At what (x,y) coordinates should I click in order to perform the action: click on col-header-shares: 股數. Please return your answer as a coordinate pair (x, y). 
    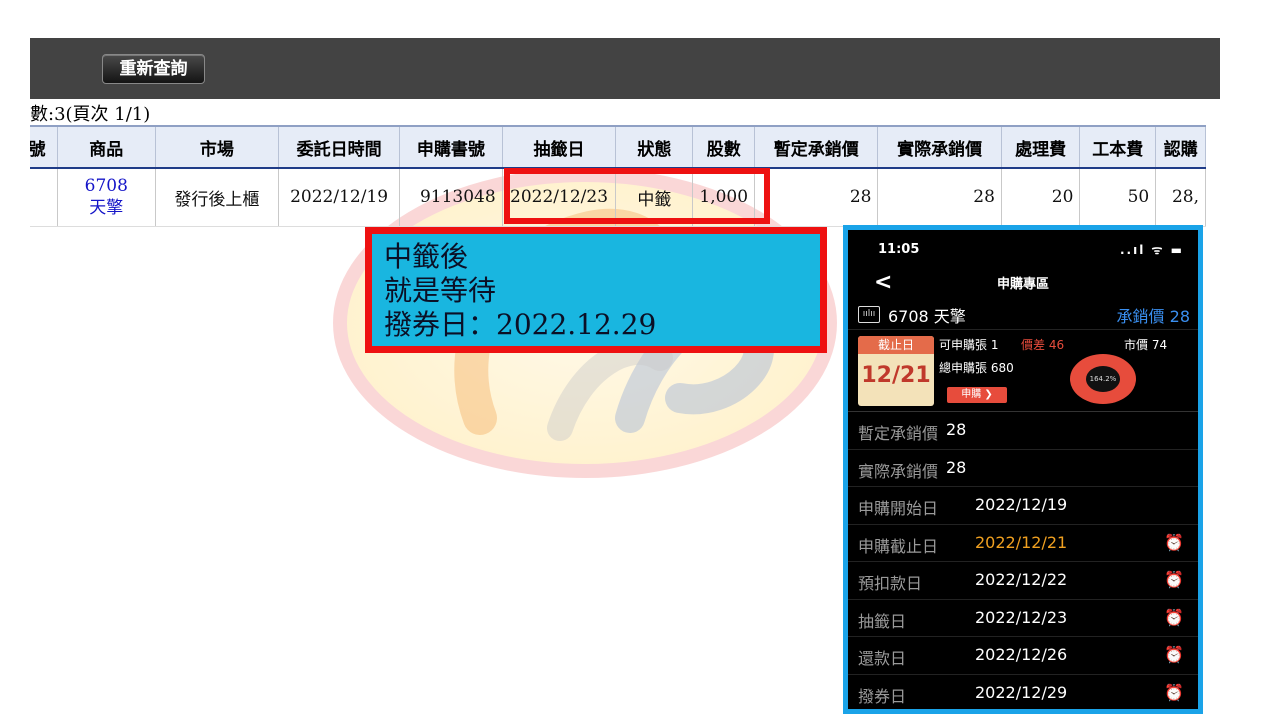
    Looking at the image, I should click on (724, 147).